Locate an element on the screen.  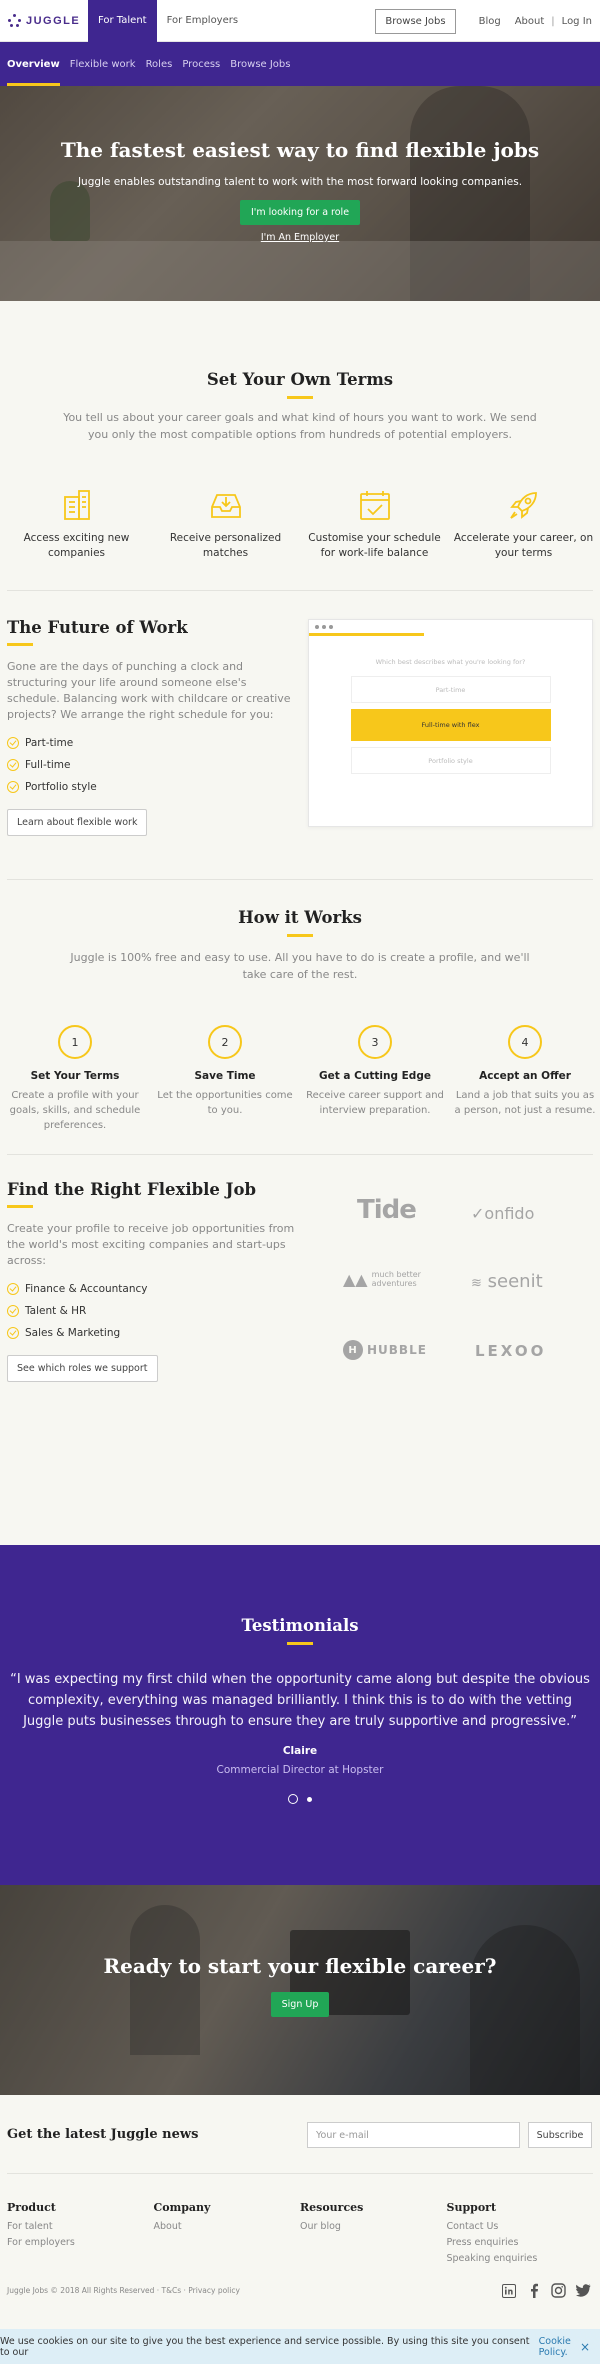
juggle-logo: JUGGLE is located at coordinates (44, 20).